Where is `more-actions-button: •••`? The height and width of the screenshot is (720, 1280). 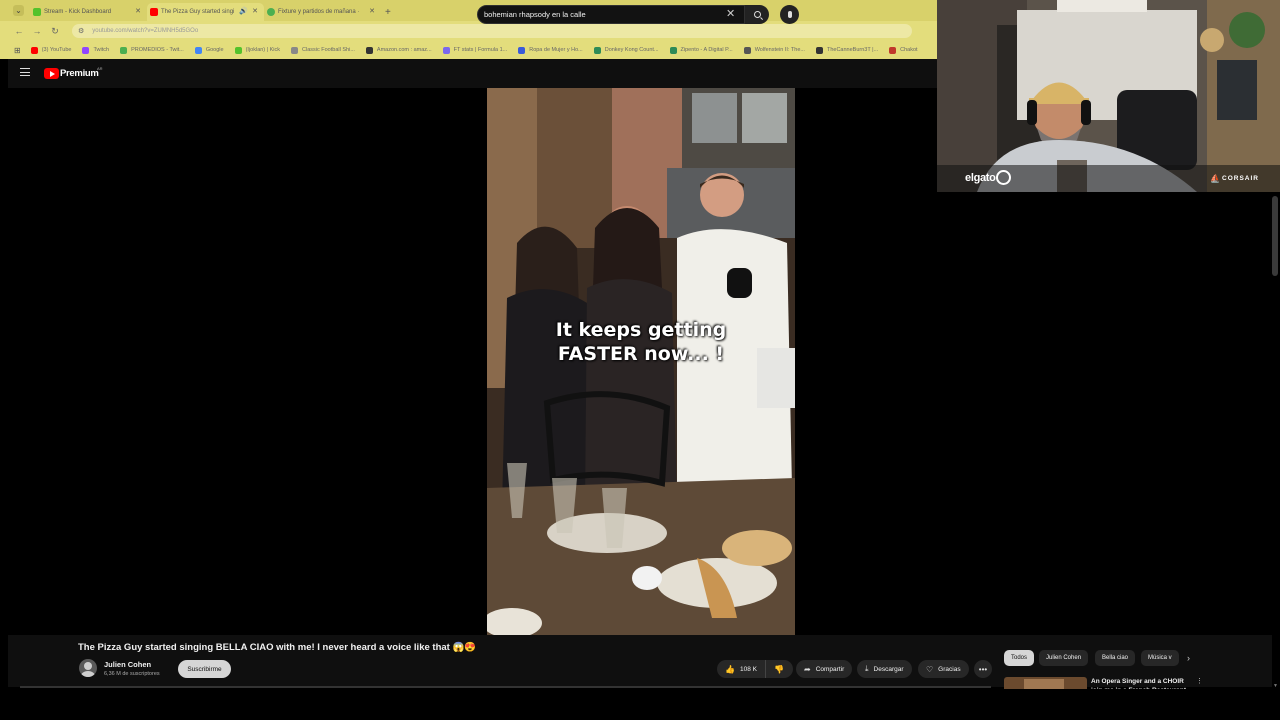 more-actions-button: ••• is located at coordinates (983, 669).